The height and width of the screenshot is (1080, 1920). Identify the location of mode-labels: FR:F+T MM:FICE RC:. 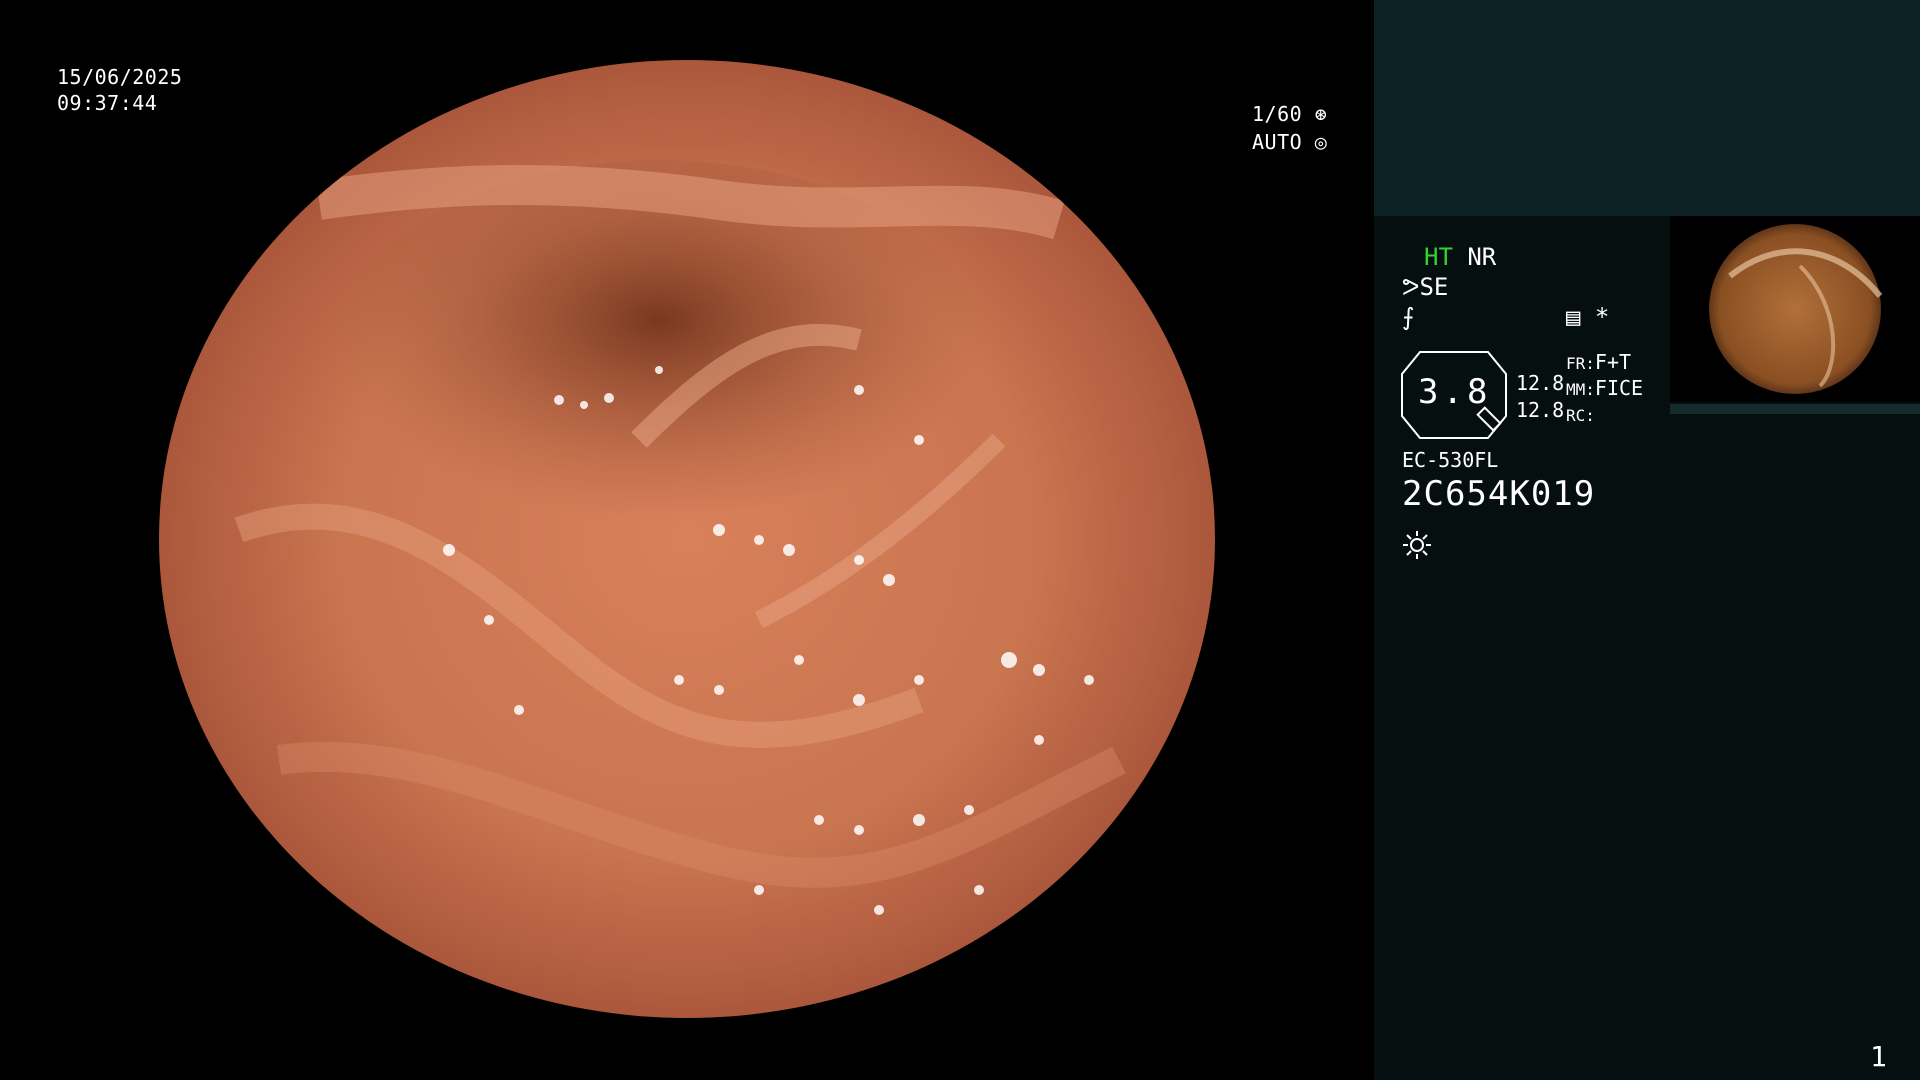
(1604, 389).